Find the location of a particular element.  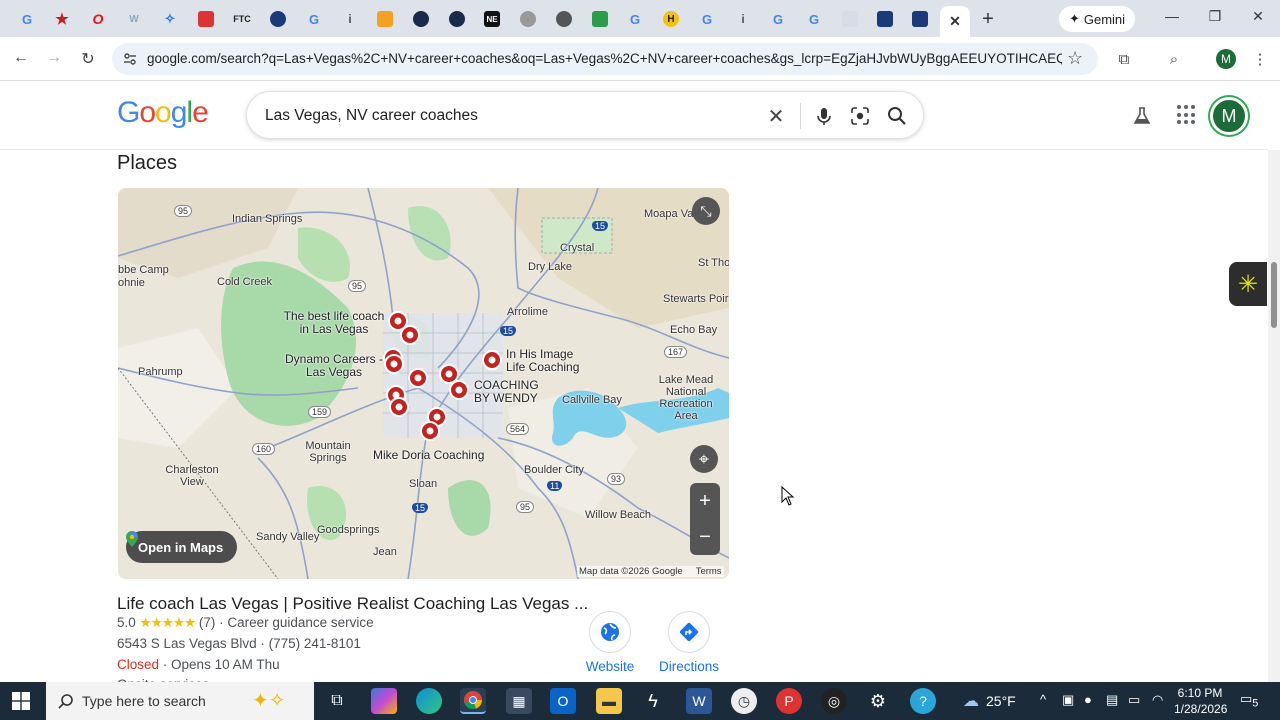

extensions-icon: ⧉ is located at coordinates (1124, 59).